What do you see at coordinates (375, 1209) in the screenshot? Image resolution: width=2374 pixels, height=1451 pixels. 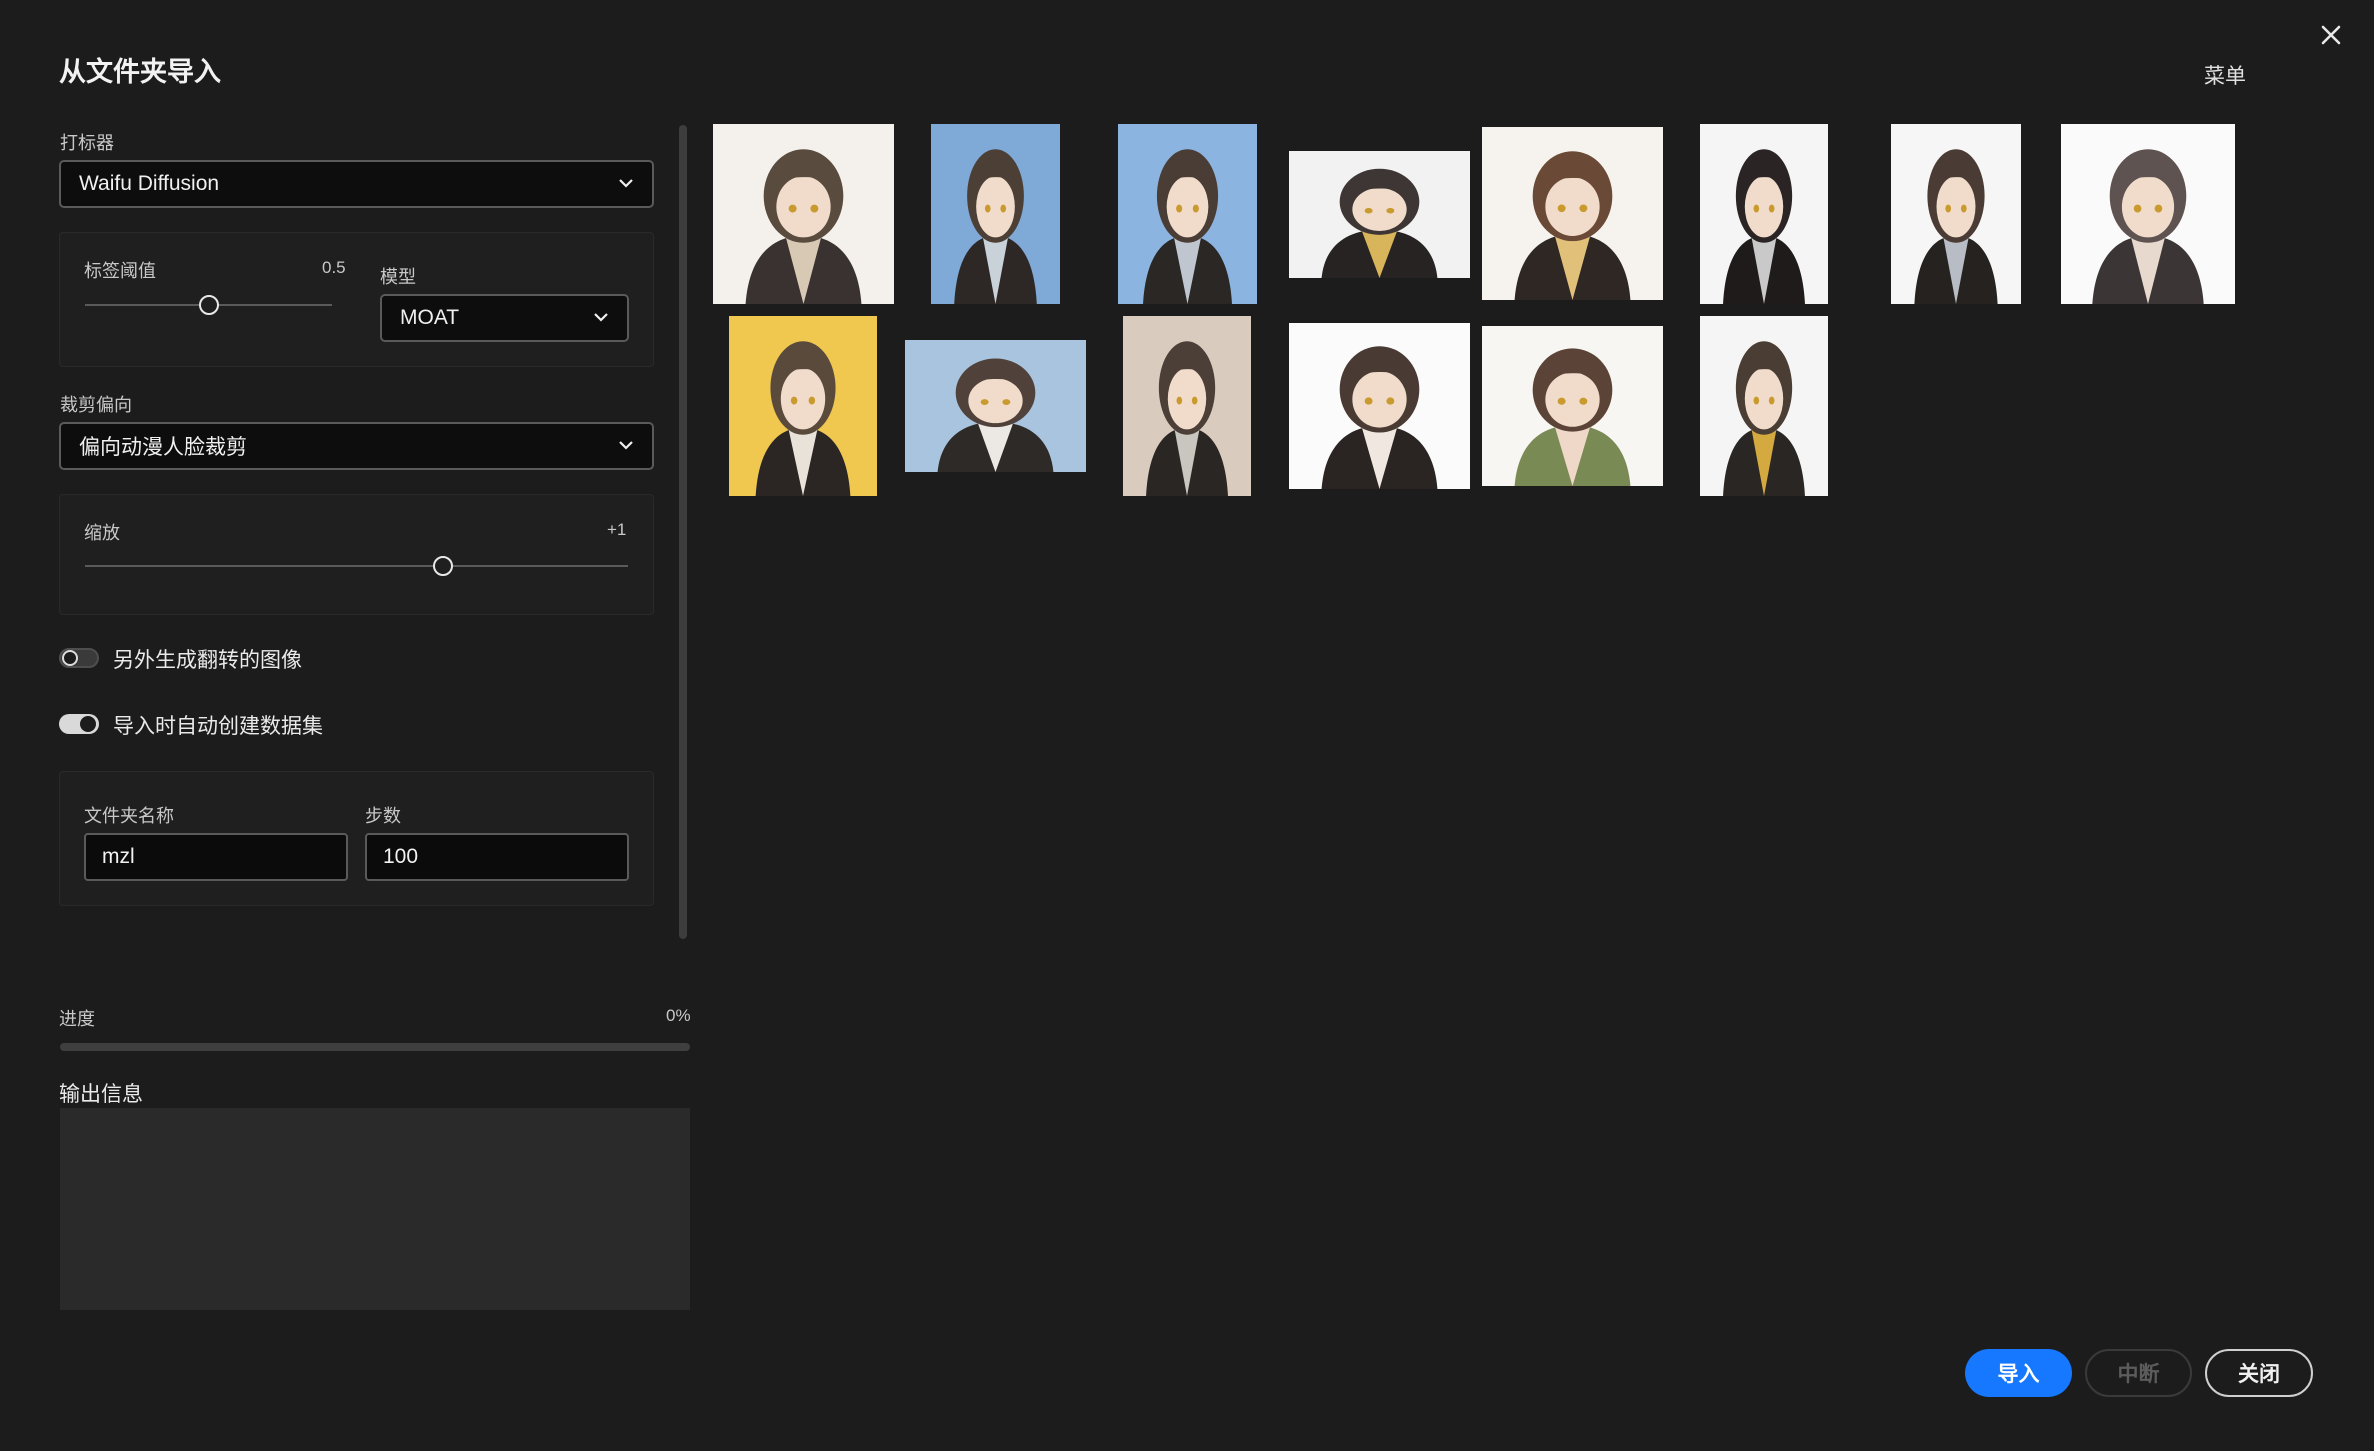 I see `output-log` at bounding box center [375, 1209].